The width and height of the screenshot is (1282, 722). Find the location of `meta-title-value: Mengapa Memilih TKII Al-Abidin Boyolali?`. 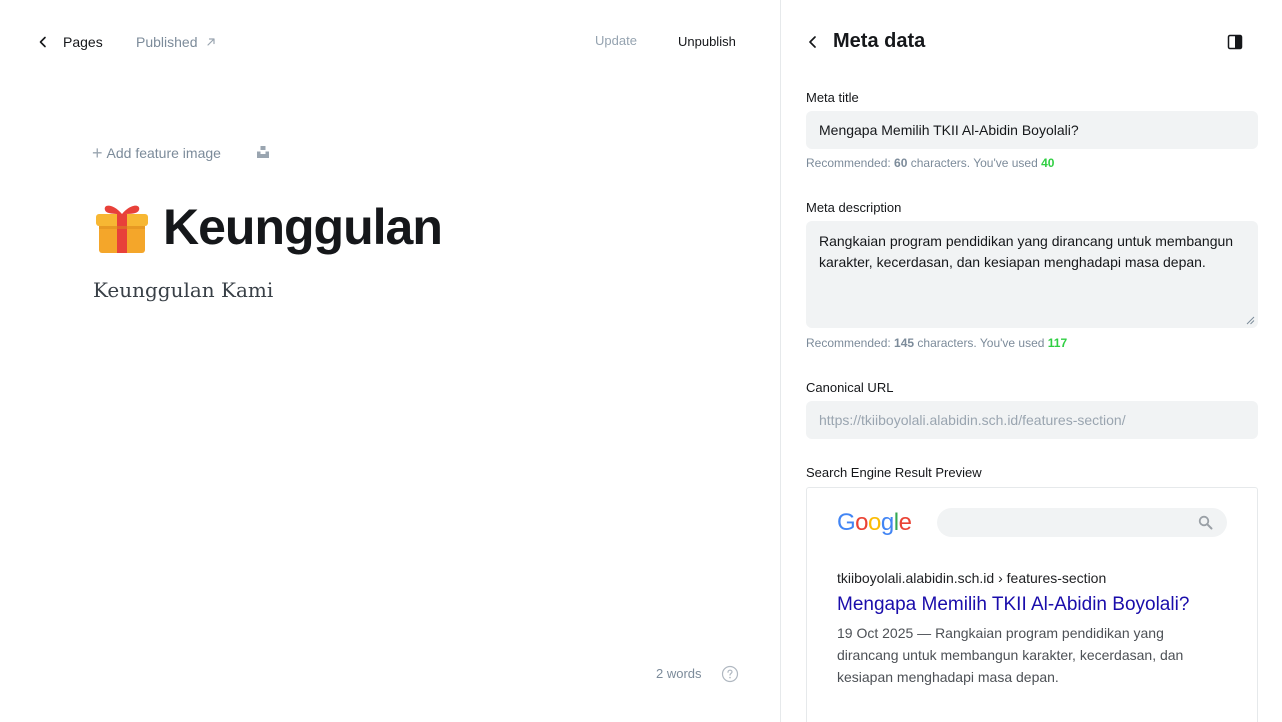

meta-title-value: Mengapa Memilih TKII Al-Abidin Boyolali? is located at coordinates (949, 130).